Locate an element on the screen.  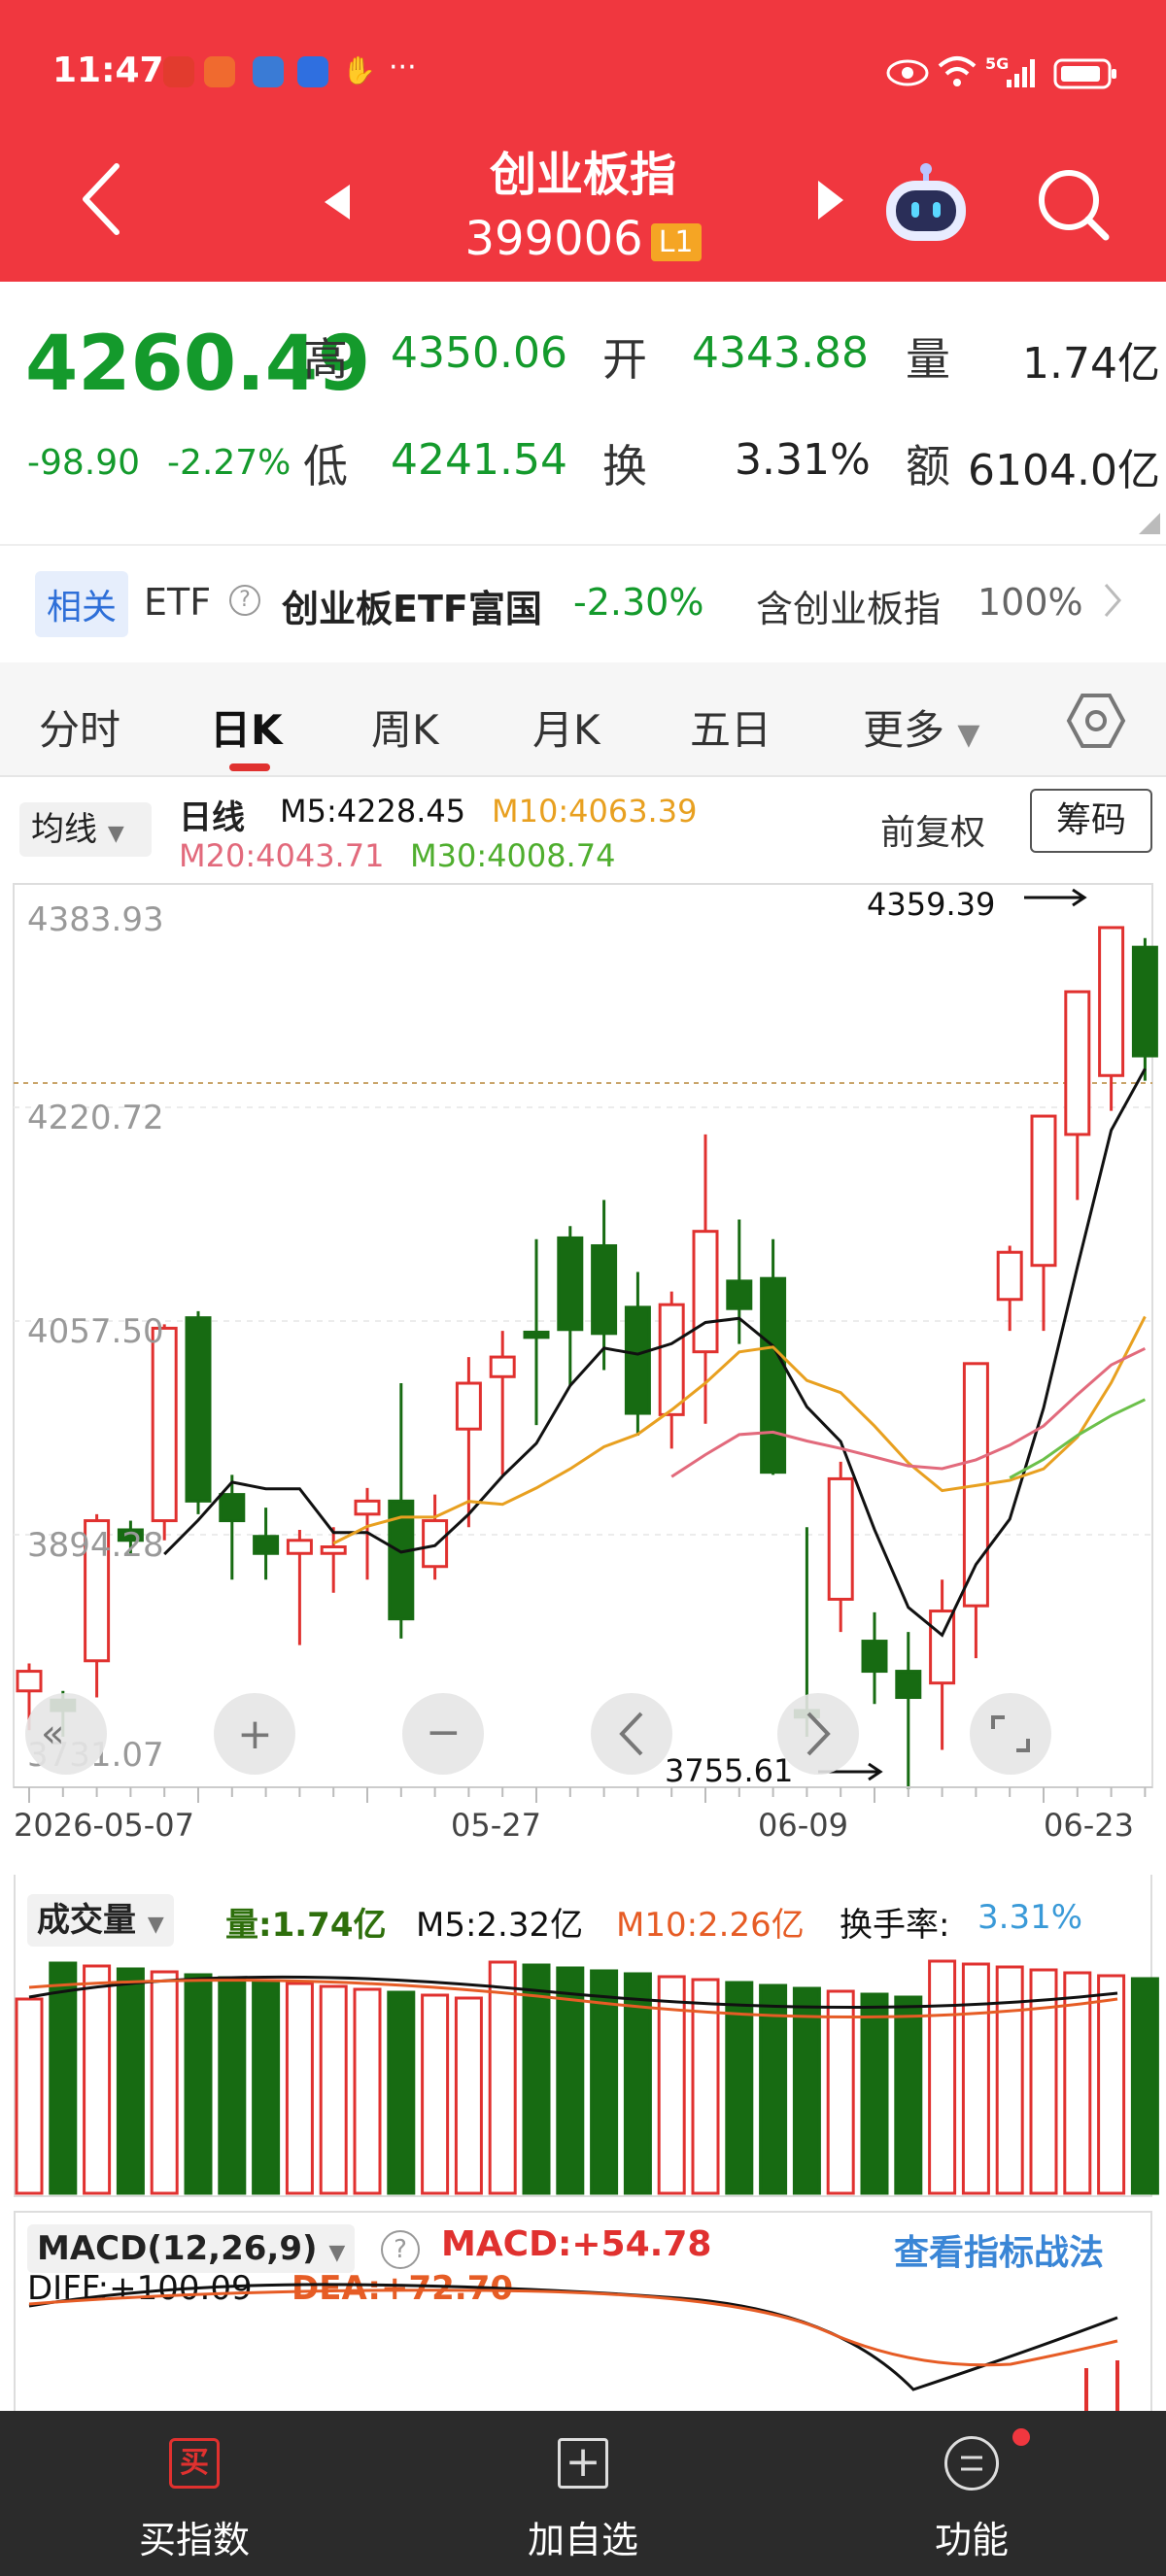
baidu-icon is located at coordinates (312, 71).